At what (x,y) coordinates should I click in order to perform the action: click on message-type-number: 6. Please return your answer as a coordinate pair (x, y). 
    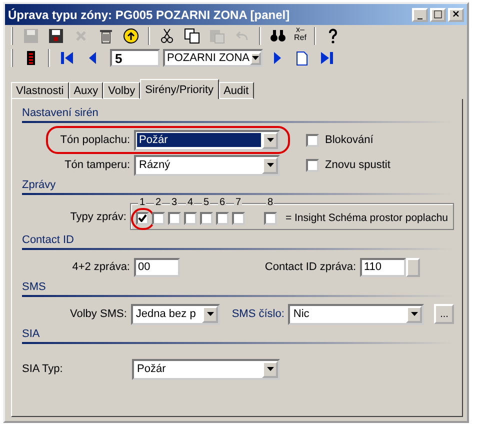
    Looking at the image, I should click on (222, 202).